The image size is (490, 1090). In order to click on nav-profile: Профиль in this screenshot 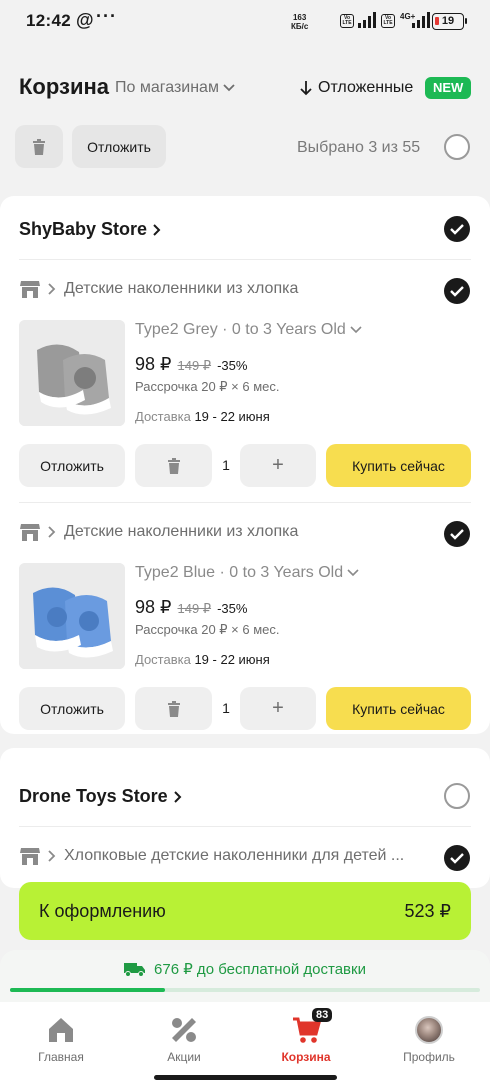, I will do `click(429, 1038)`.